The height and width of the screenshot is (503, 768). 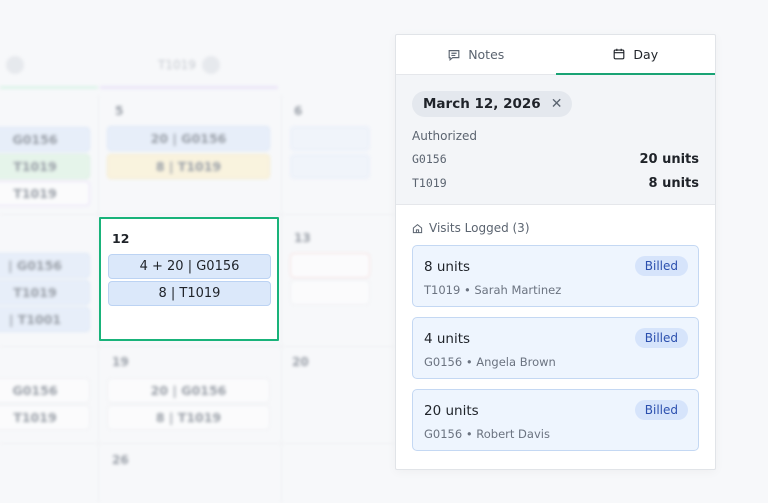 What do you see at coordinates (490, 362) in the screenshot?
I see `visit-details: G0156 • Angela Brown` at bounding box center [490, 362].